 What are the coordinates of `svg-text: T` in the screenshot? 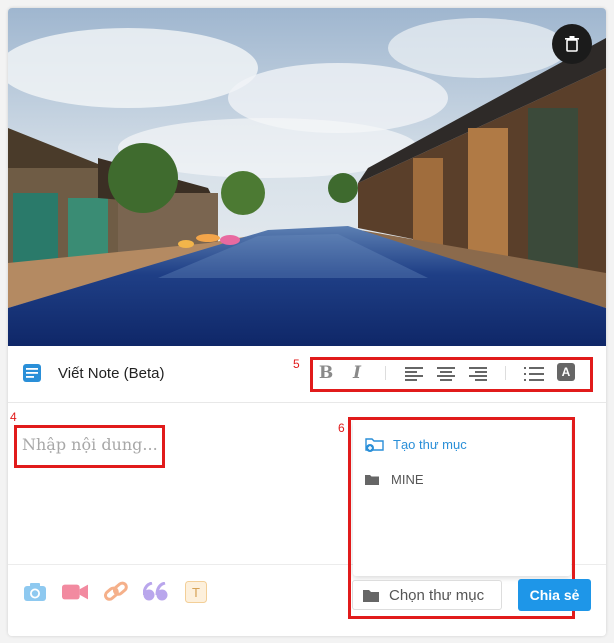 It's located at (196, 592).